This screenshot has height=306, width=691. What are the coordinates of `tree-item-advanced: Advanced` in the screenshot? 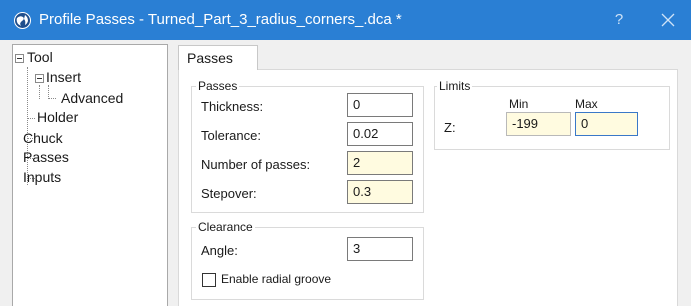 It's located at (92, 98).